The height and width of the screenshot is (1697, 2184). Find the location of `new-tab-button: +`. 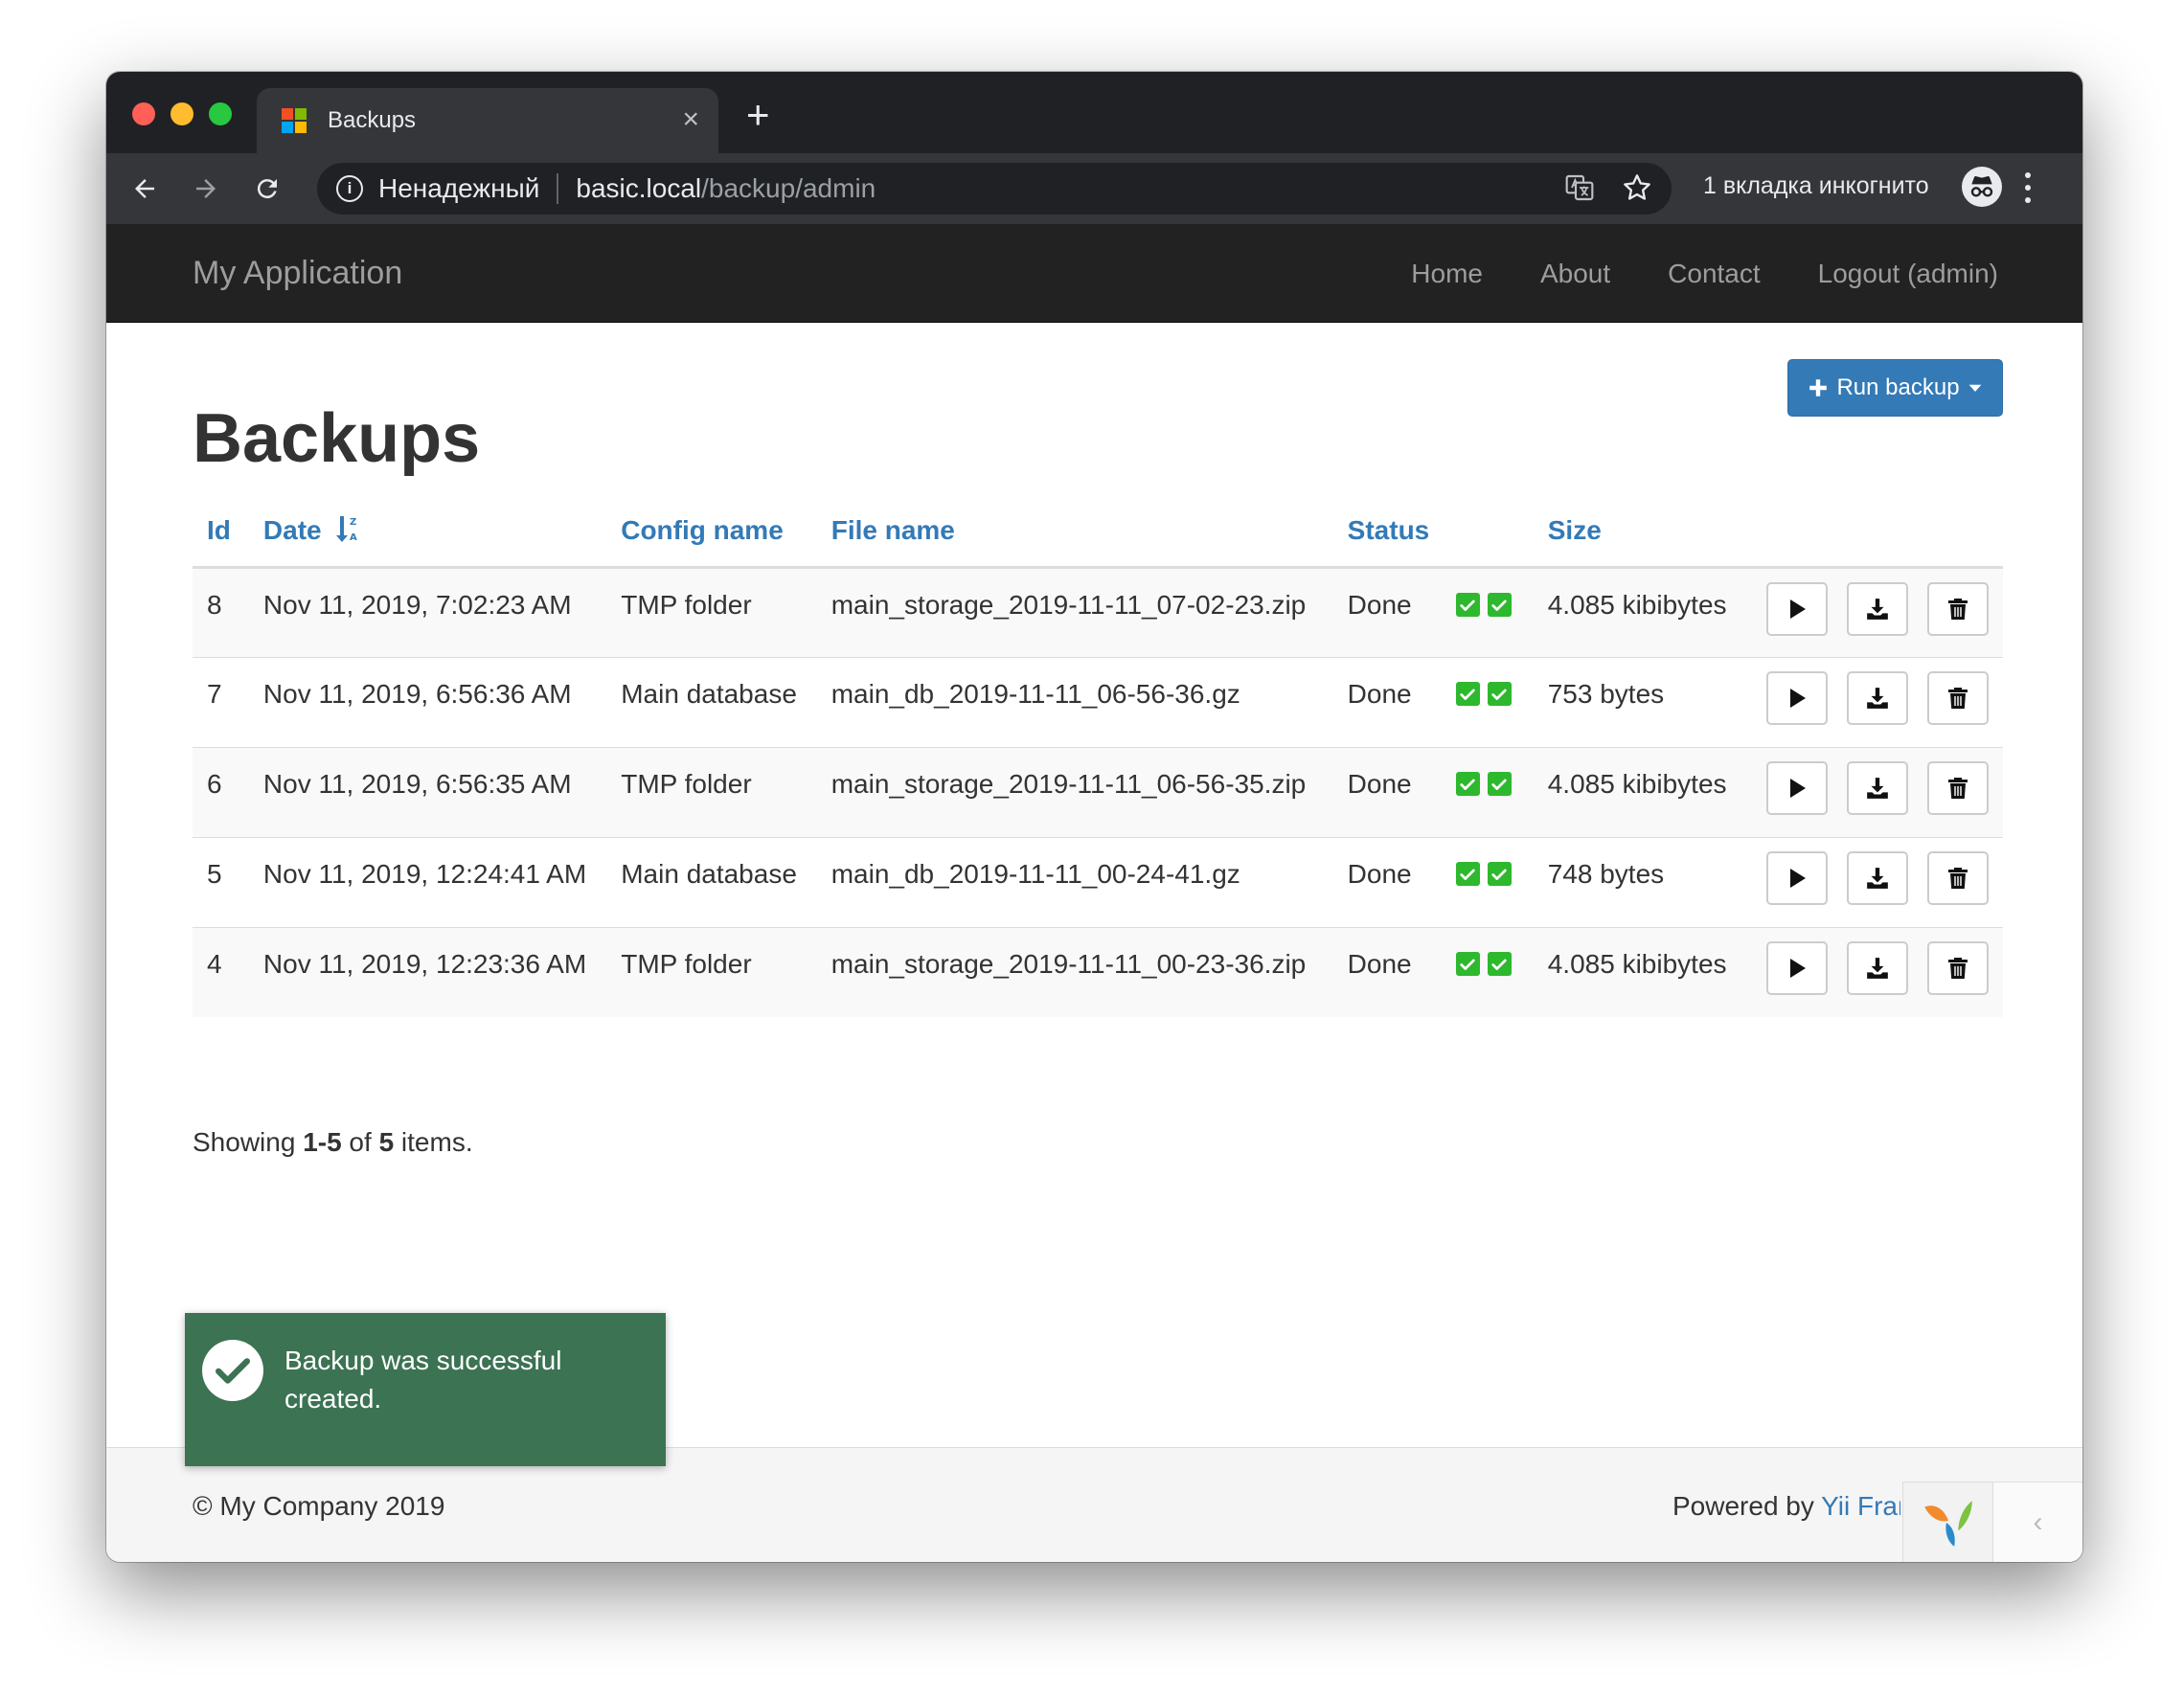

new-tab-button: + is located at coordinates (758, 115).